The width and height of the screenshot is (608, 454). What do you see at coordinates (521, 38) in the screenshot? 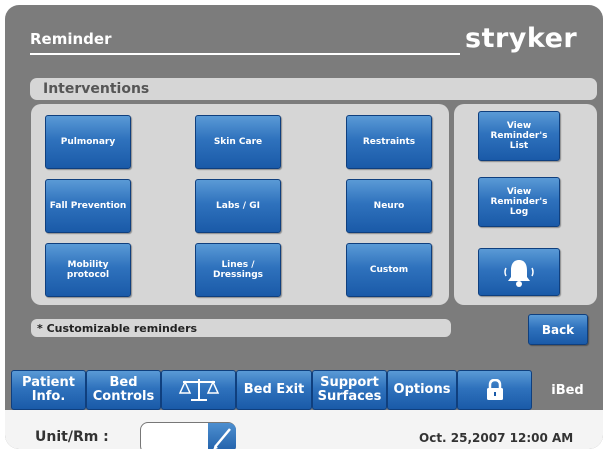
I see `brand-logo: stryker` at bounding box center [521, 38].